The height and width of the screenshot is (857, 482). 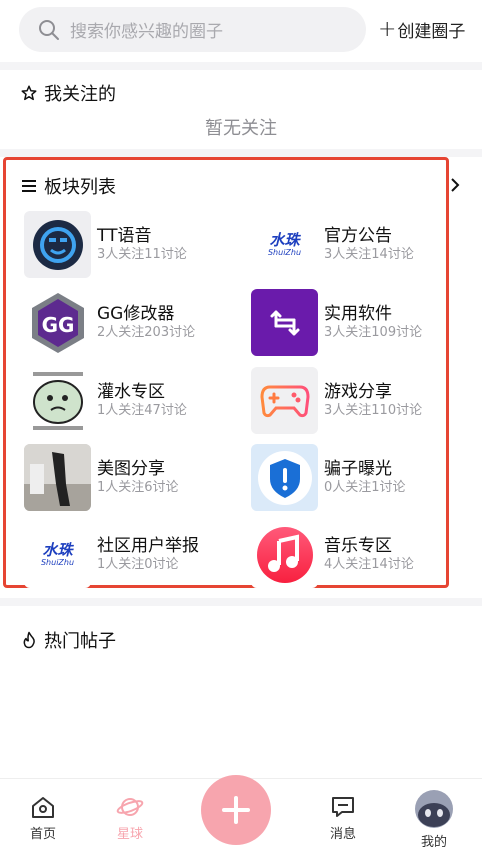 I want to click on board-name: 灌水专区, so click(x=131, y=392).